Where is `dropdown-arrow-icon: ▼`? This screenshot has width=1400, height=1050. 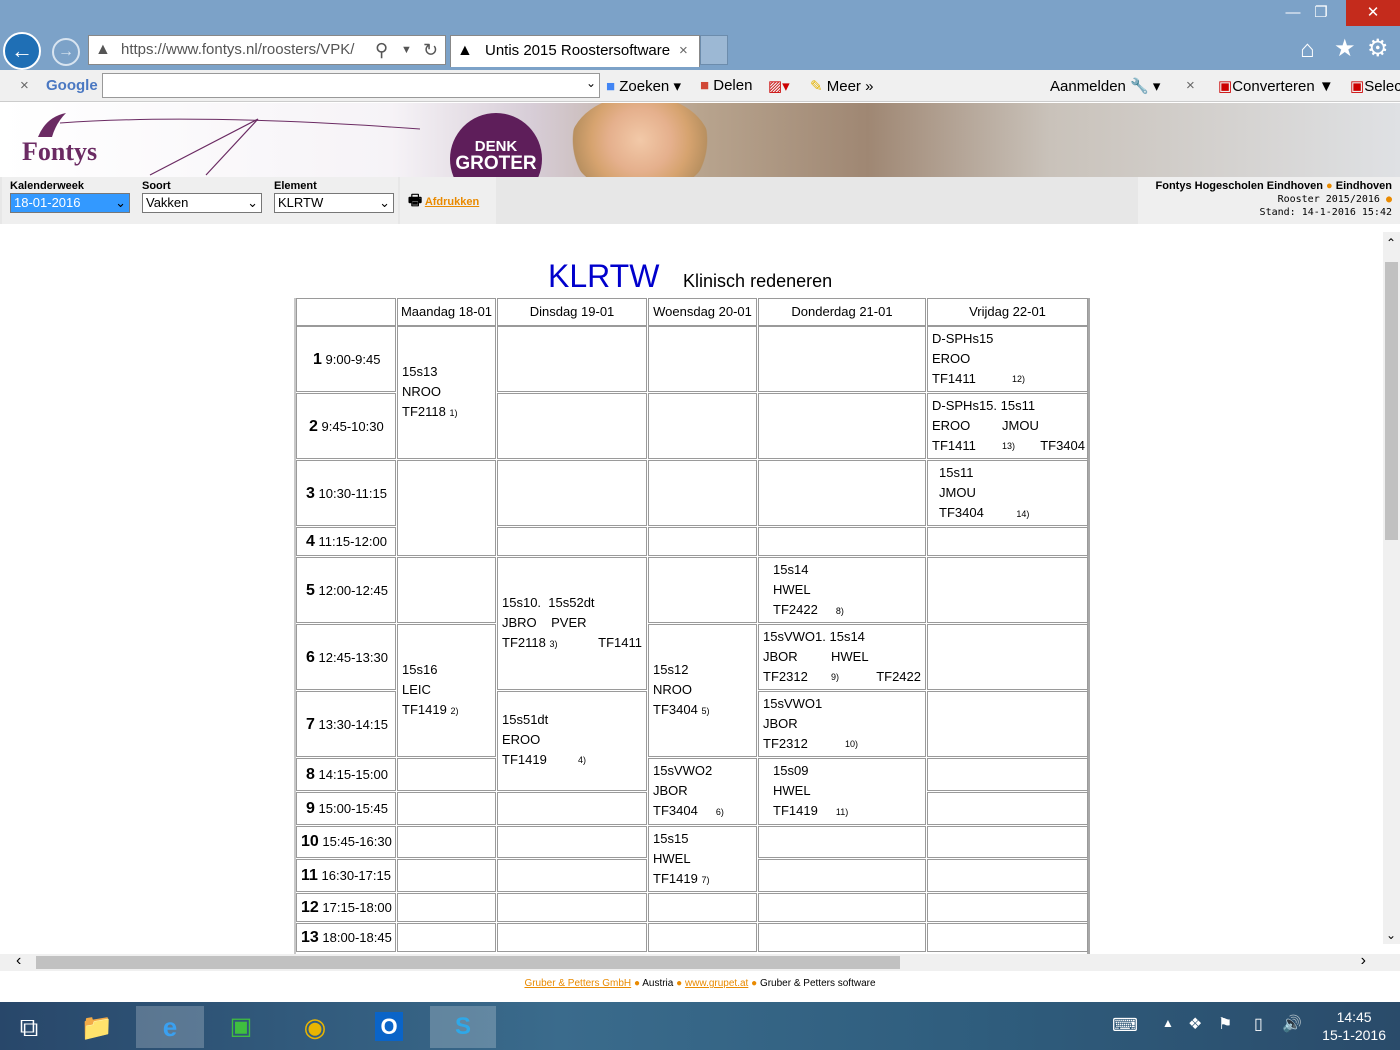 dropdown-arrow-icon: ▼ is located at coordinates (406, 50).